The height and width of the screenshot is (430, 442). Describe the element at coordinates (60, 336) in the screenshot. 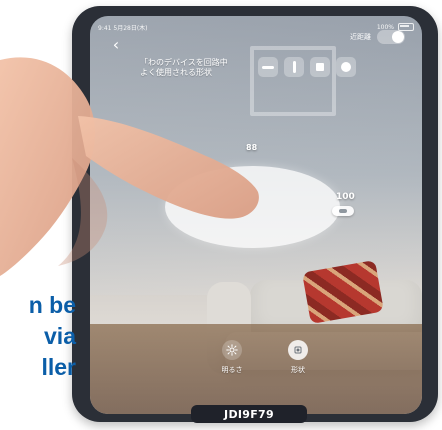

I see `caption-line-2: via` at that location.